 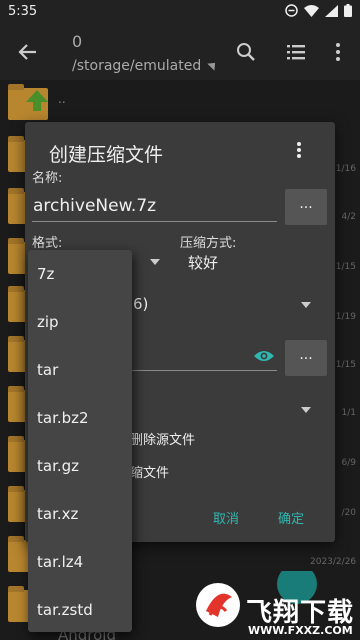 What do you see at coordinates (80, 418) in the screenshot?
I see `format-option-tar-bz2: tar.bz2` at bounding box center [80, 418].